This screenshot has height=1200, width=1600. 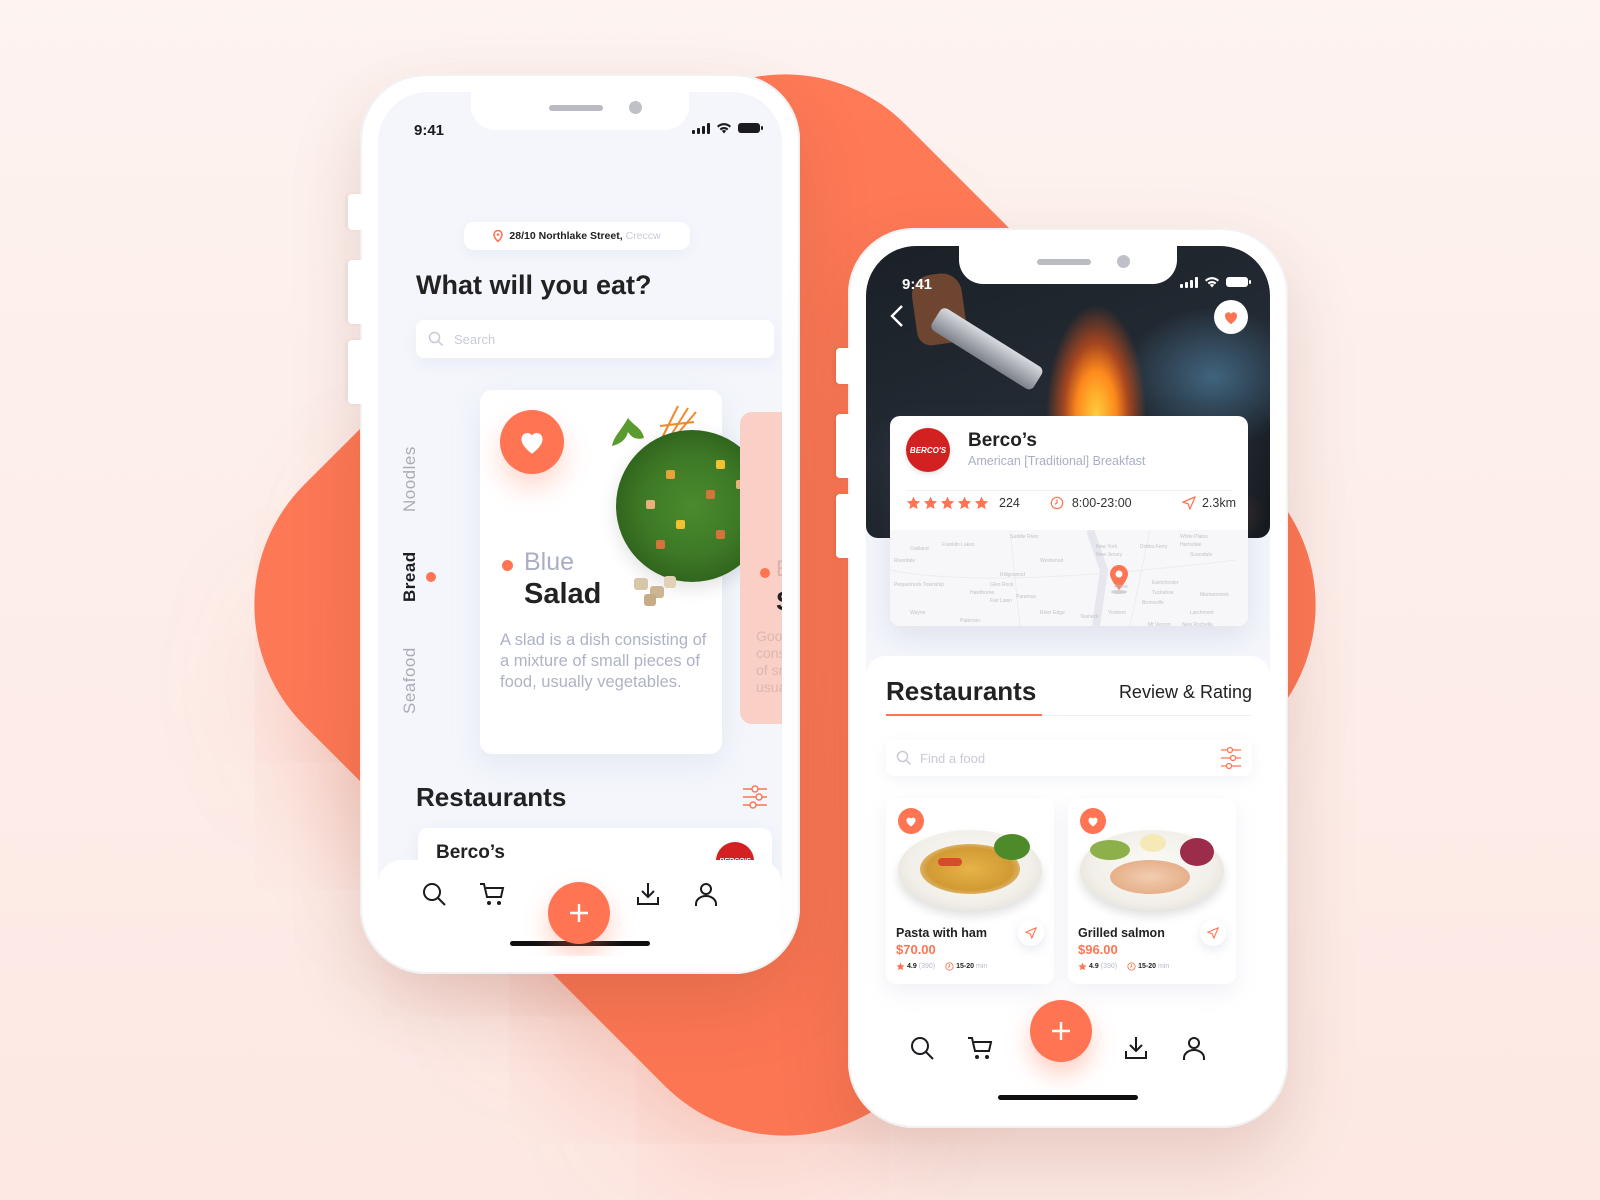 What do you see at coordinates (566, 236) in the screenshot?
I see `location-street: 28/10 Northlake Street,` at bounding box center [566, 236].